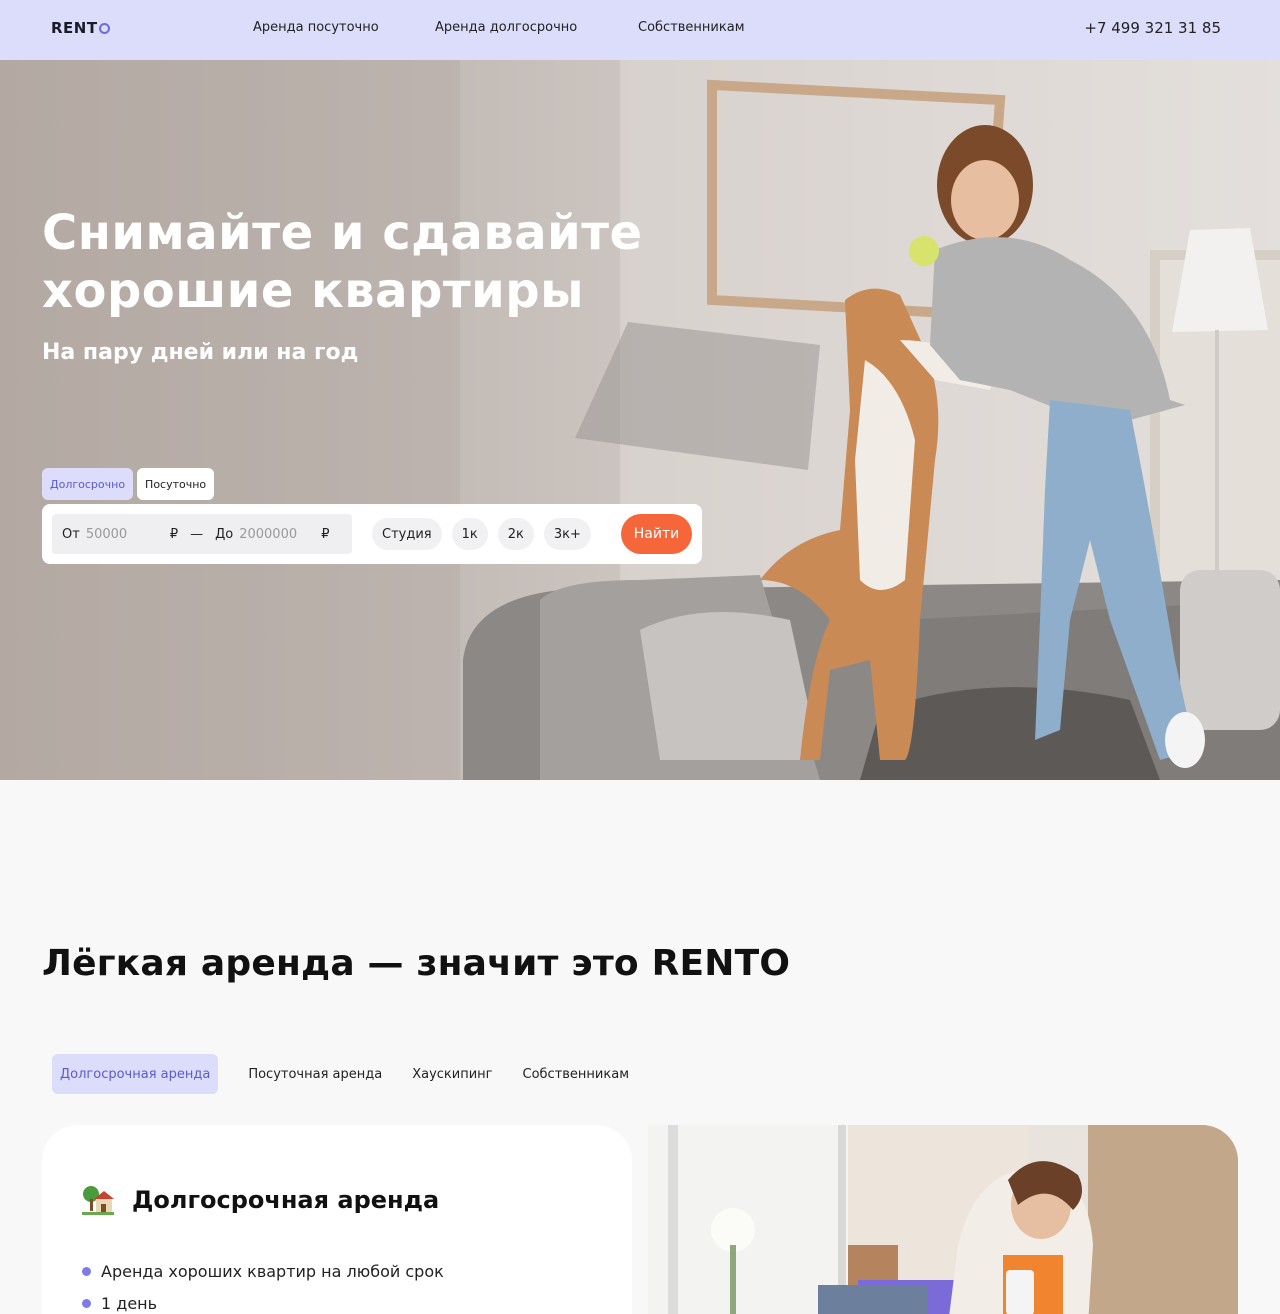 The image size is (1280, 1314). Describe the element at coordinates (286, 1200) in the screenshot. I see `card-title: Долгосрочная аренда` at that location.